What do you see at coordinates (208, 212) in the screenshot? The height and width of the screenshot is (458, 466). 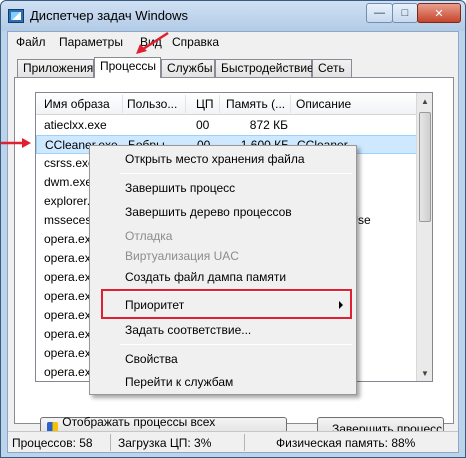 I see `menu-end-process-tree: Завершить дерево процессов` at bounding box center [208, 212].